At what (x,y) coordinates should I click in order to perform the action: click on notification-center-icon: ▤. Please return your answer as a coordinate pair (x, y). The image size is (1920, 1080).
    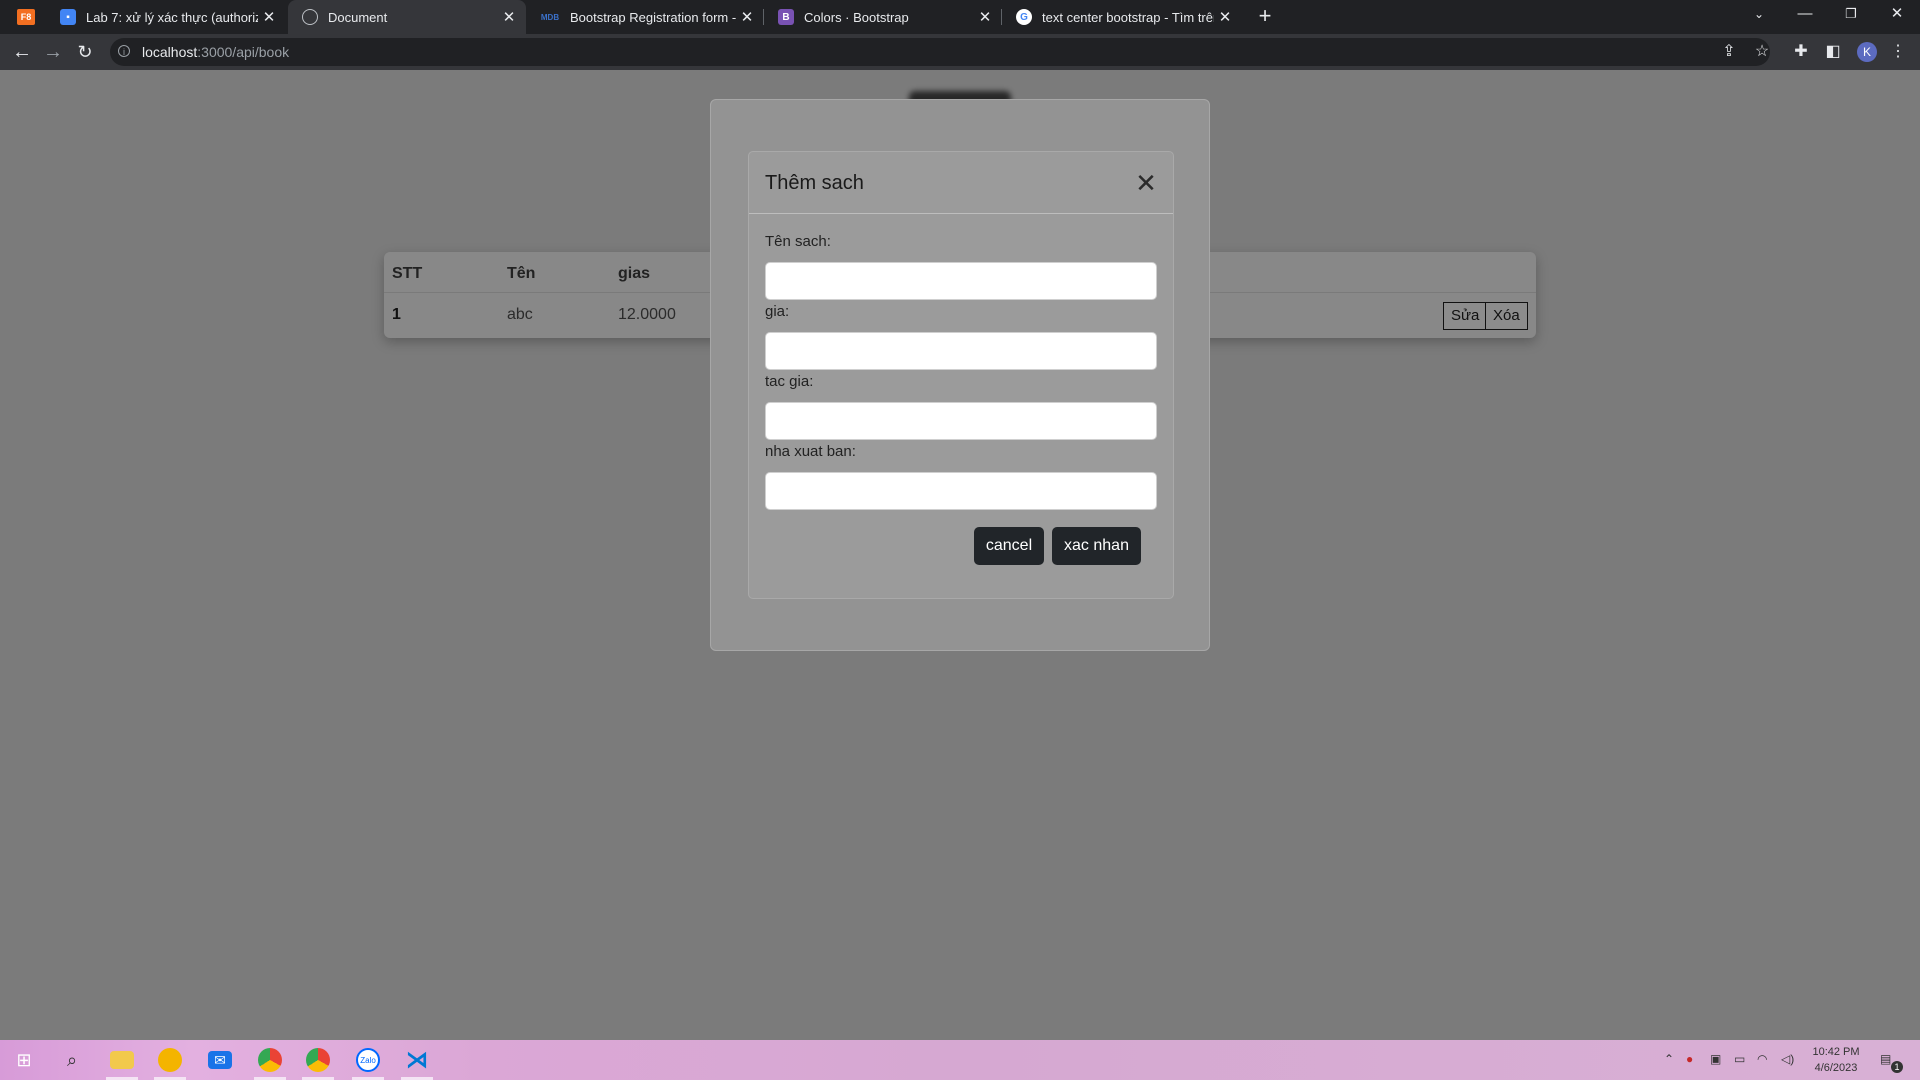
    Looking at the image, I should click on (1885, 1059).